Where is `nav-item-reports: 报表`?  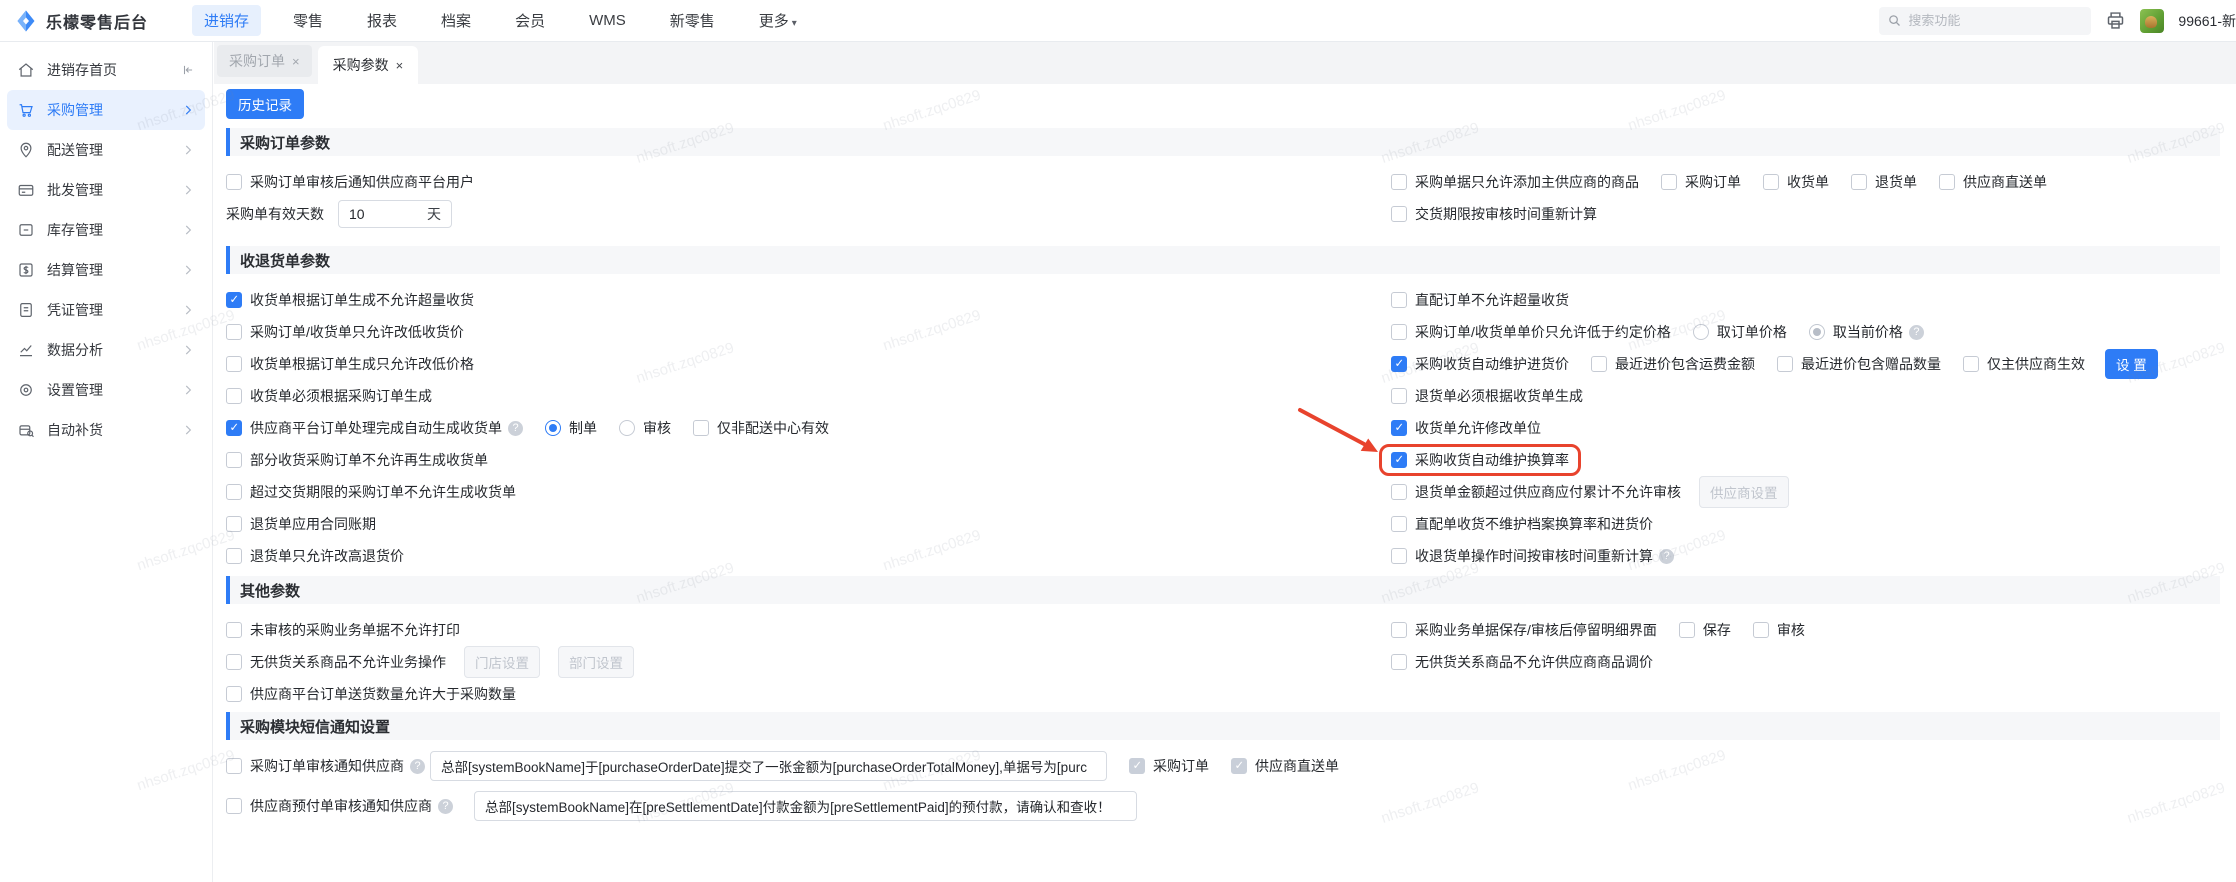 nav-item-reports: 报表 is located at coordinates (382, 20).